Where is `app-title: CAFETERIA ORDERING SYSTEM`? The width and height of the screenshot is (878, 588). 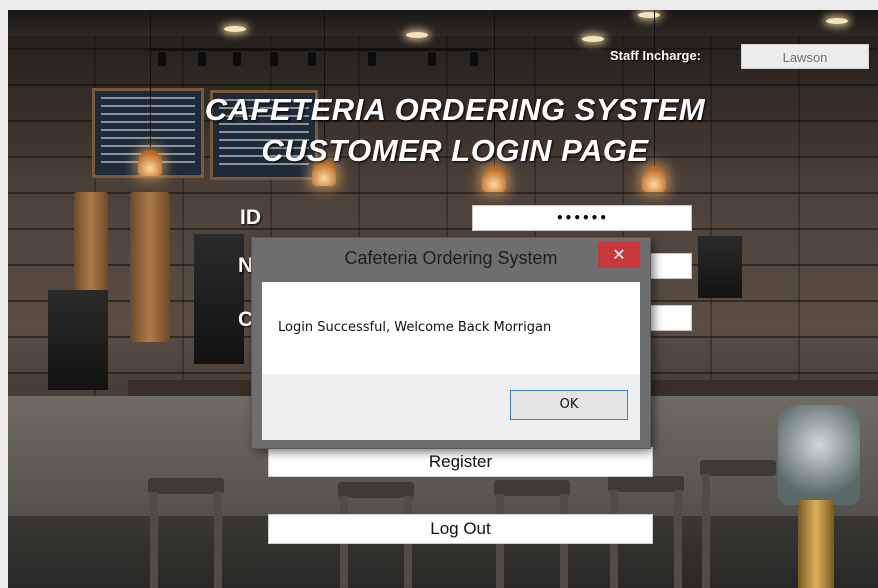 app-title: CAFETERIA ORDERING SYSTEM is located at coordinates (455, 109).